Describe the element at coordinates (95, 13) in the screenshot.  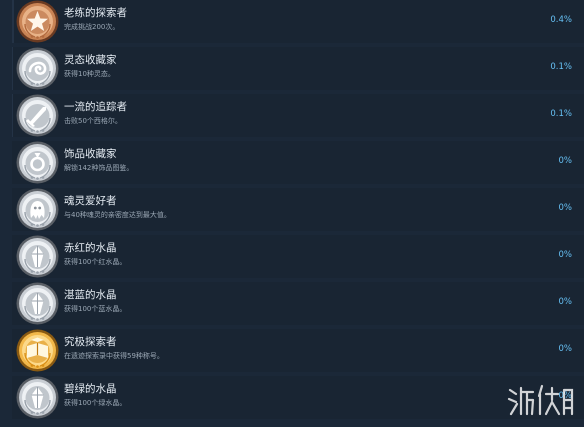
I see `achievement-title: 老练的探索者` at that location.